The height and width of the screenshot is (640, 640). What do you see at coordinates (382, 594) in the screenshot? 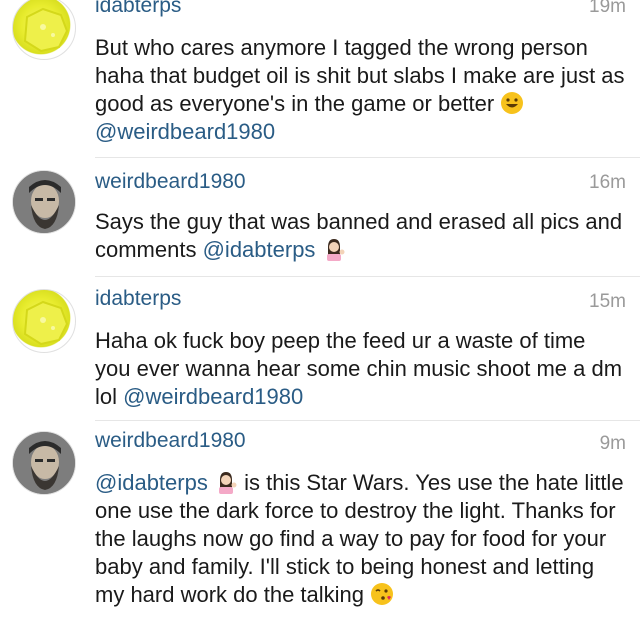
I see `face-blowing-kiss-emoji` at bounding box center [382, 594].